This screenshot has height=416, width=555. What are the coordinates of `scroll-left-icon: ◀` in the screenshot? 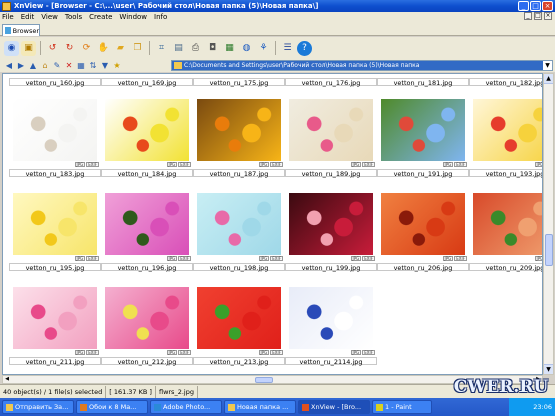 It's located at (7, 379).